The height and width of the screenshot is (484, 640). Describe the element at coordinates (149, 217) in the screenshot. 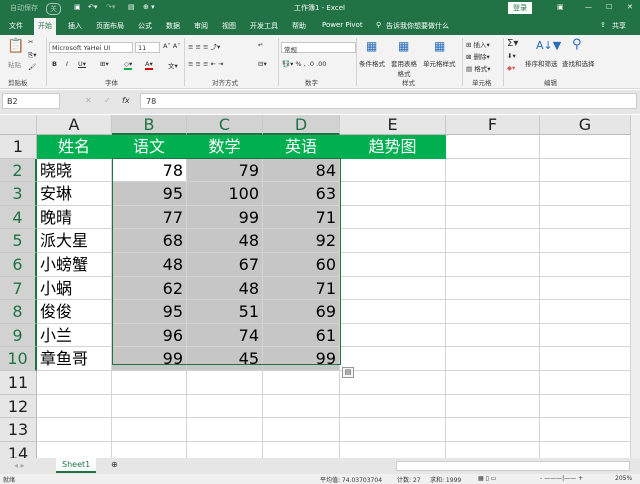

I see `cell-b4: 77` at that location.